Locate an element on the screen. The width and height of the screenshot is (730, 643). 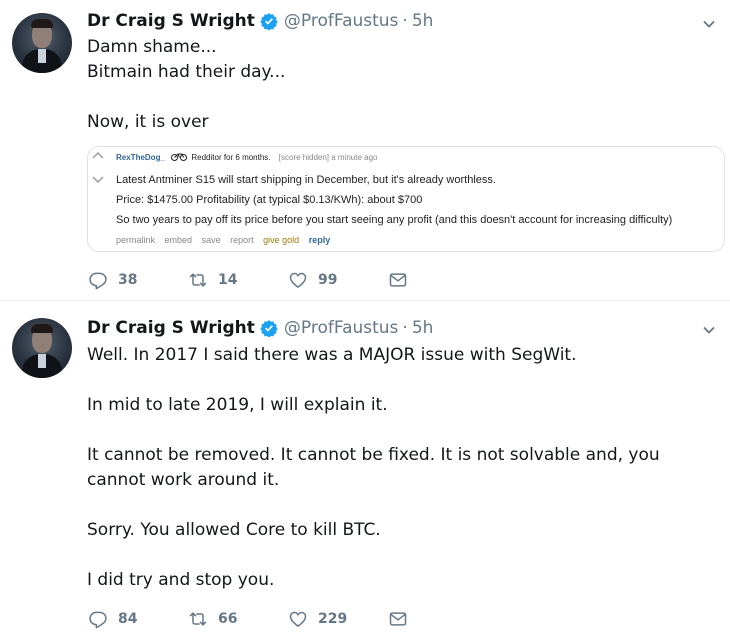
reddit-embed: embed is located at coordinates (178, 240).